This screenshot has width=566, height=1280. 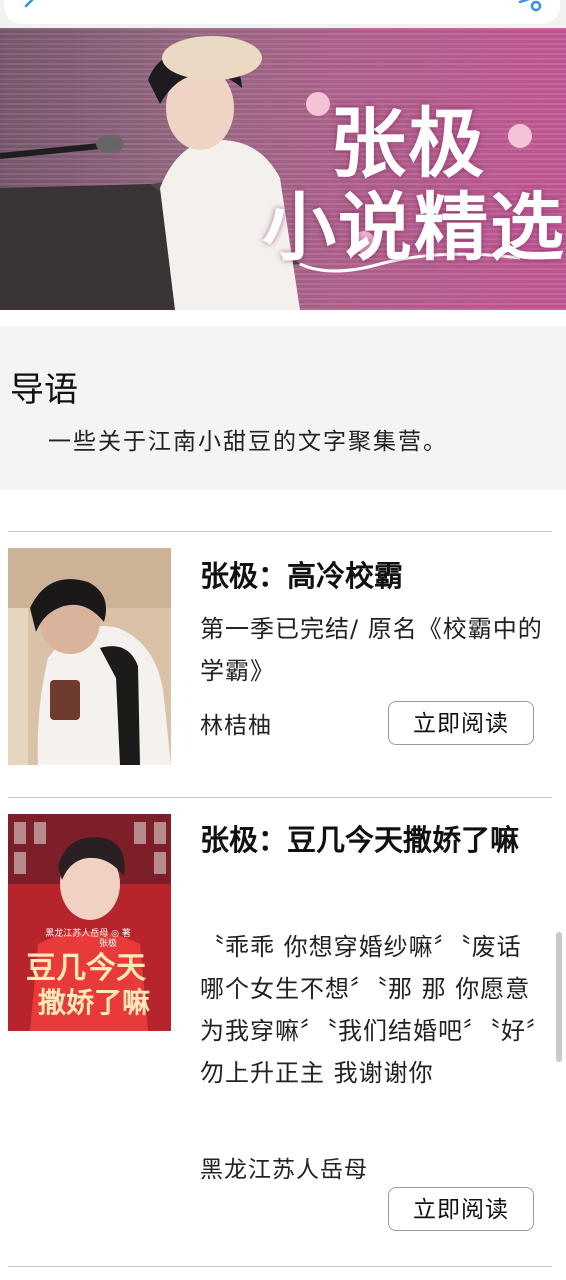 I want to click on intro-text: 一些关于江南小甜豆的文字聚集营。, so click(x=248, y=442).